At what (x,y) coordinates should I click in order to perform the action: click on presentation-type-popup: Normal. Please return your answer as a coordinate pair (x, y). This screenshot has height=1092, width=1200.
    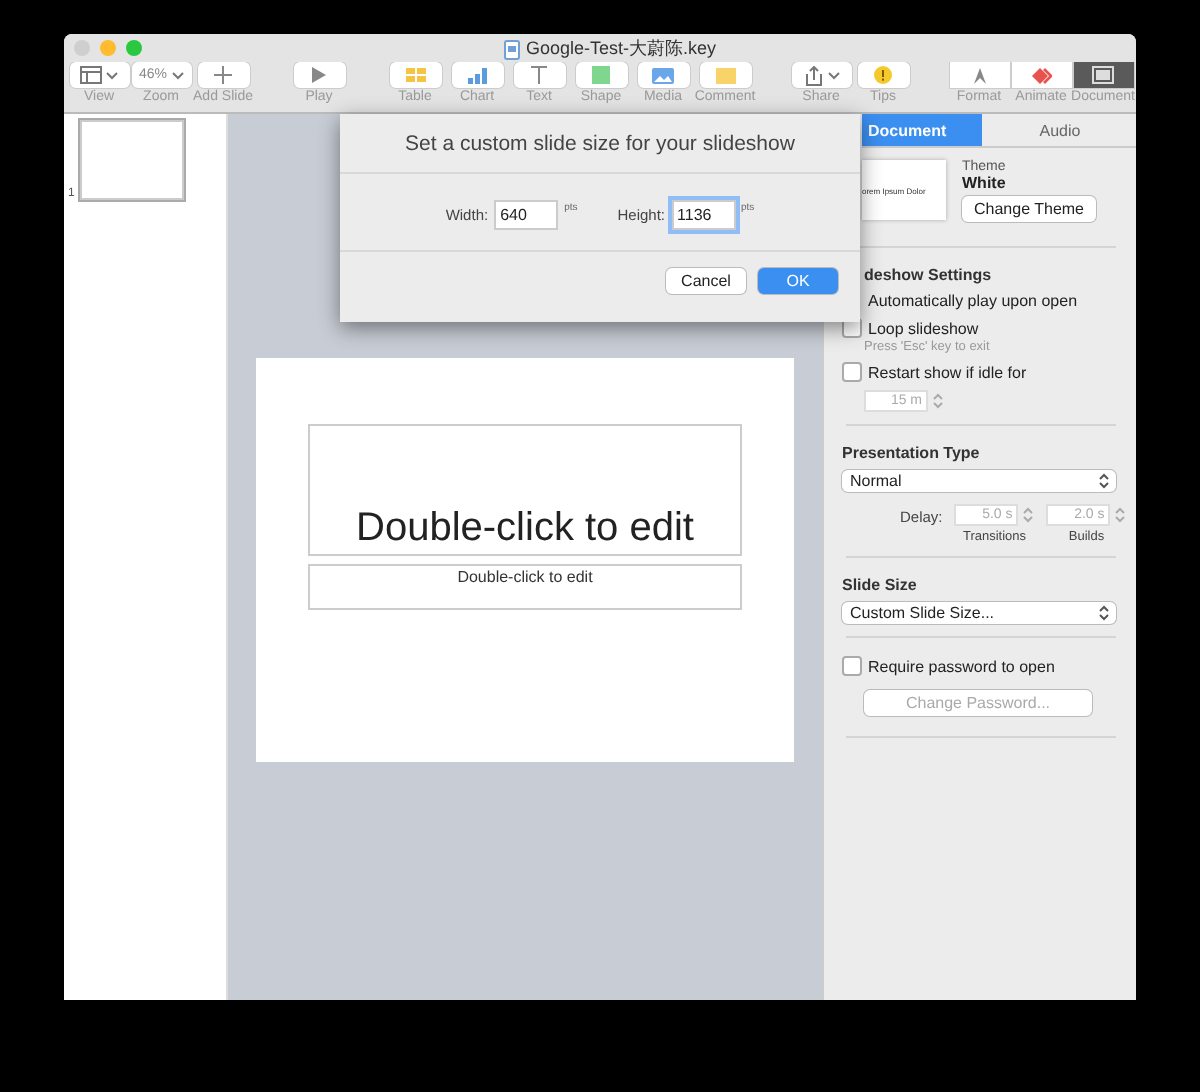
    Looking at the image, I should click on (979, 481).